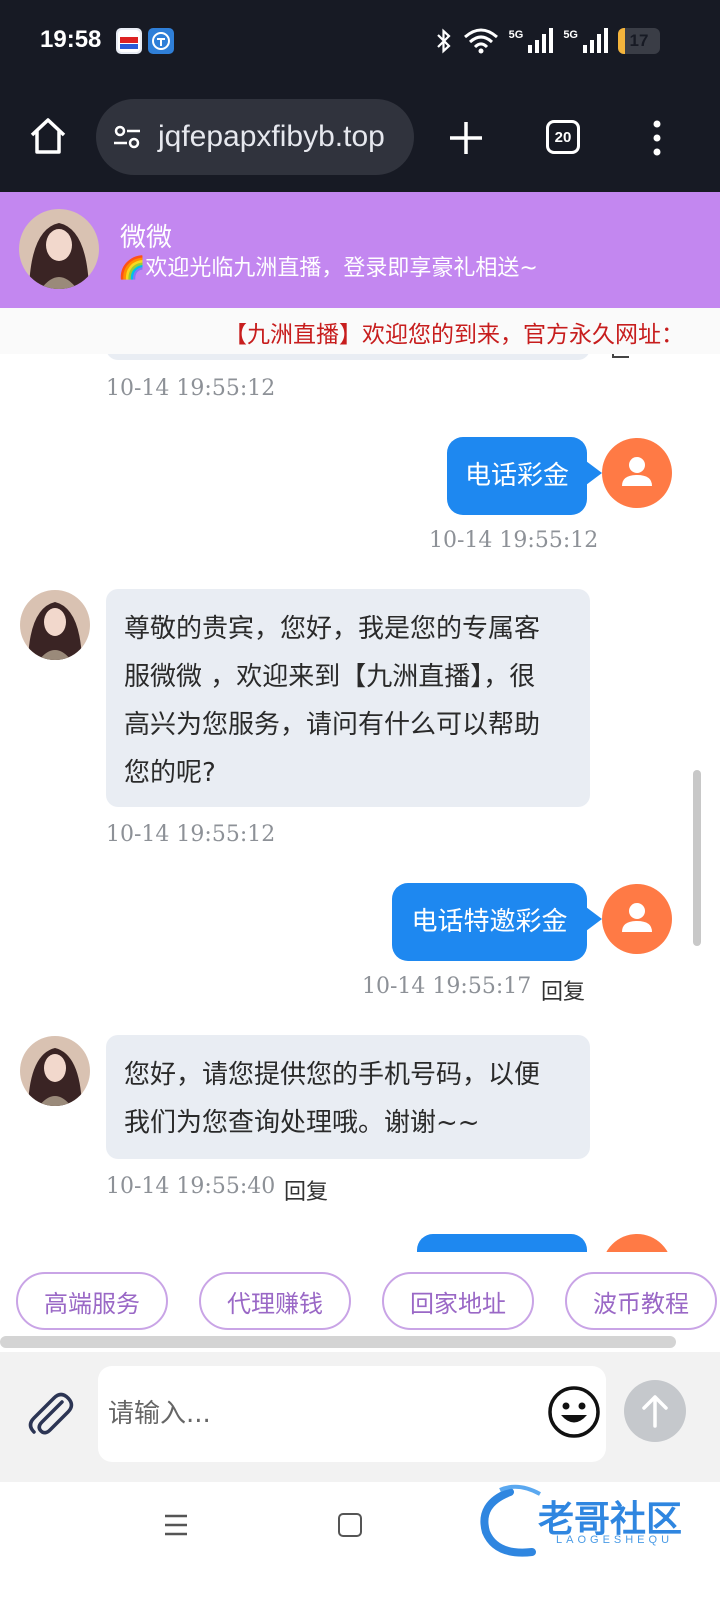 Image resolution: width=720 pixels, height=1604 pixels. I want to click on message-line: 服微微 ，欢迎来到【九洲直播】，很, so click(330, 677).